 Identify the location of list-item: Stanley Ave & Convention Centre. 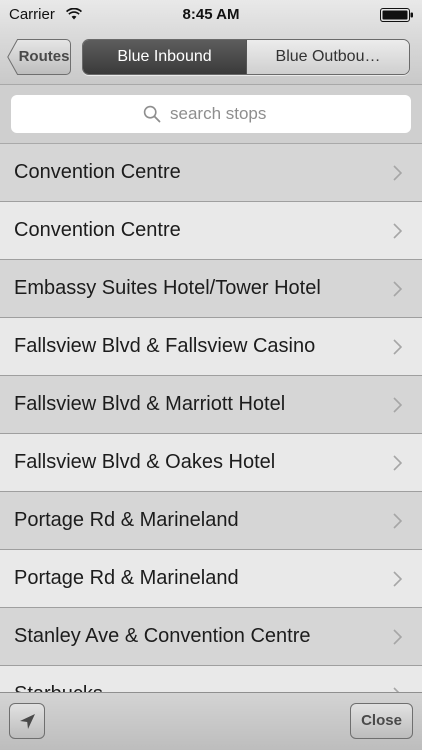
(211, 637).